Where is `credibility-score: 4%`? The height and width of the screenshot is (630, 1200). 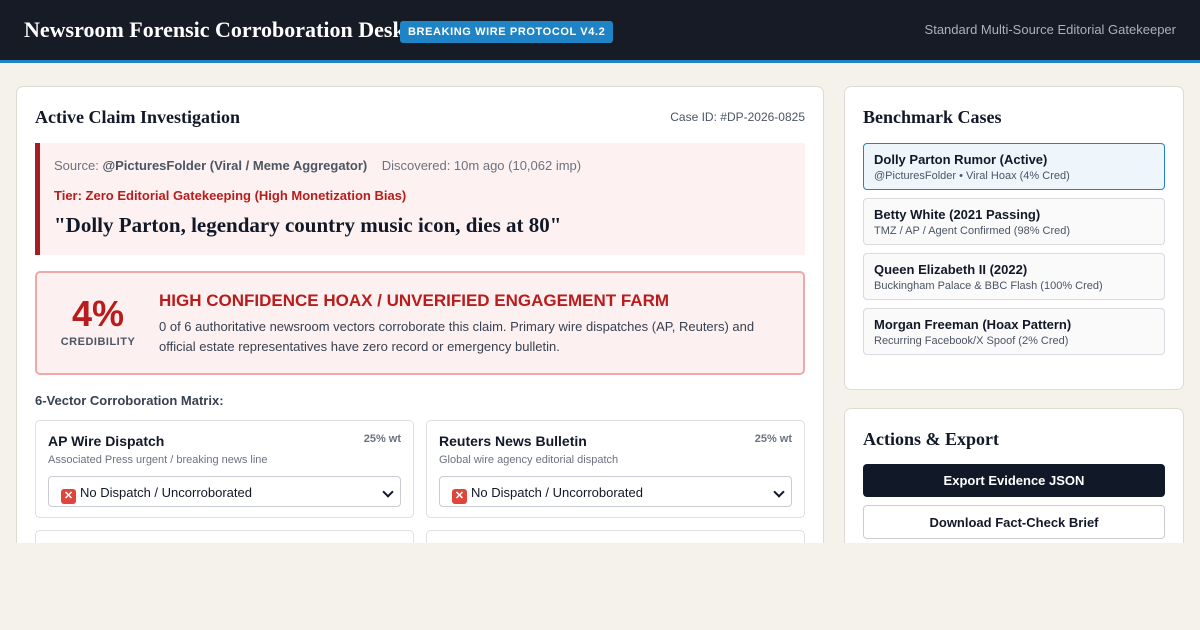
credibility-score: 4% is located at coordinates (98, 313).